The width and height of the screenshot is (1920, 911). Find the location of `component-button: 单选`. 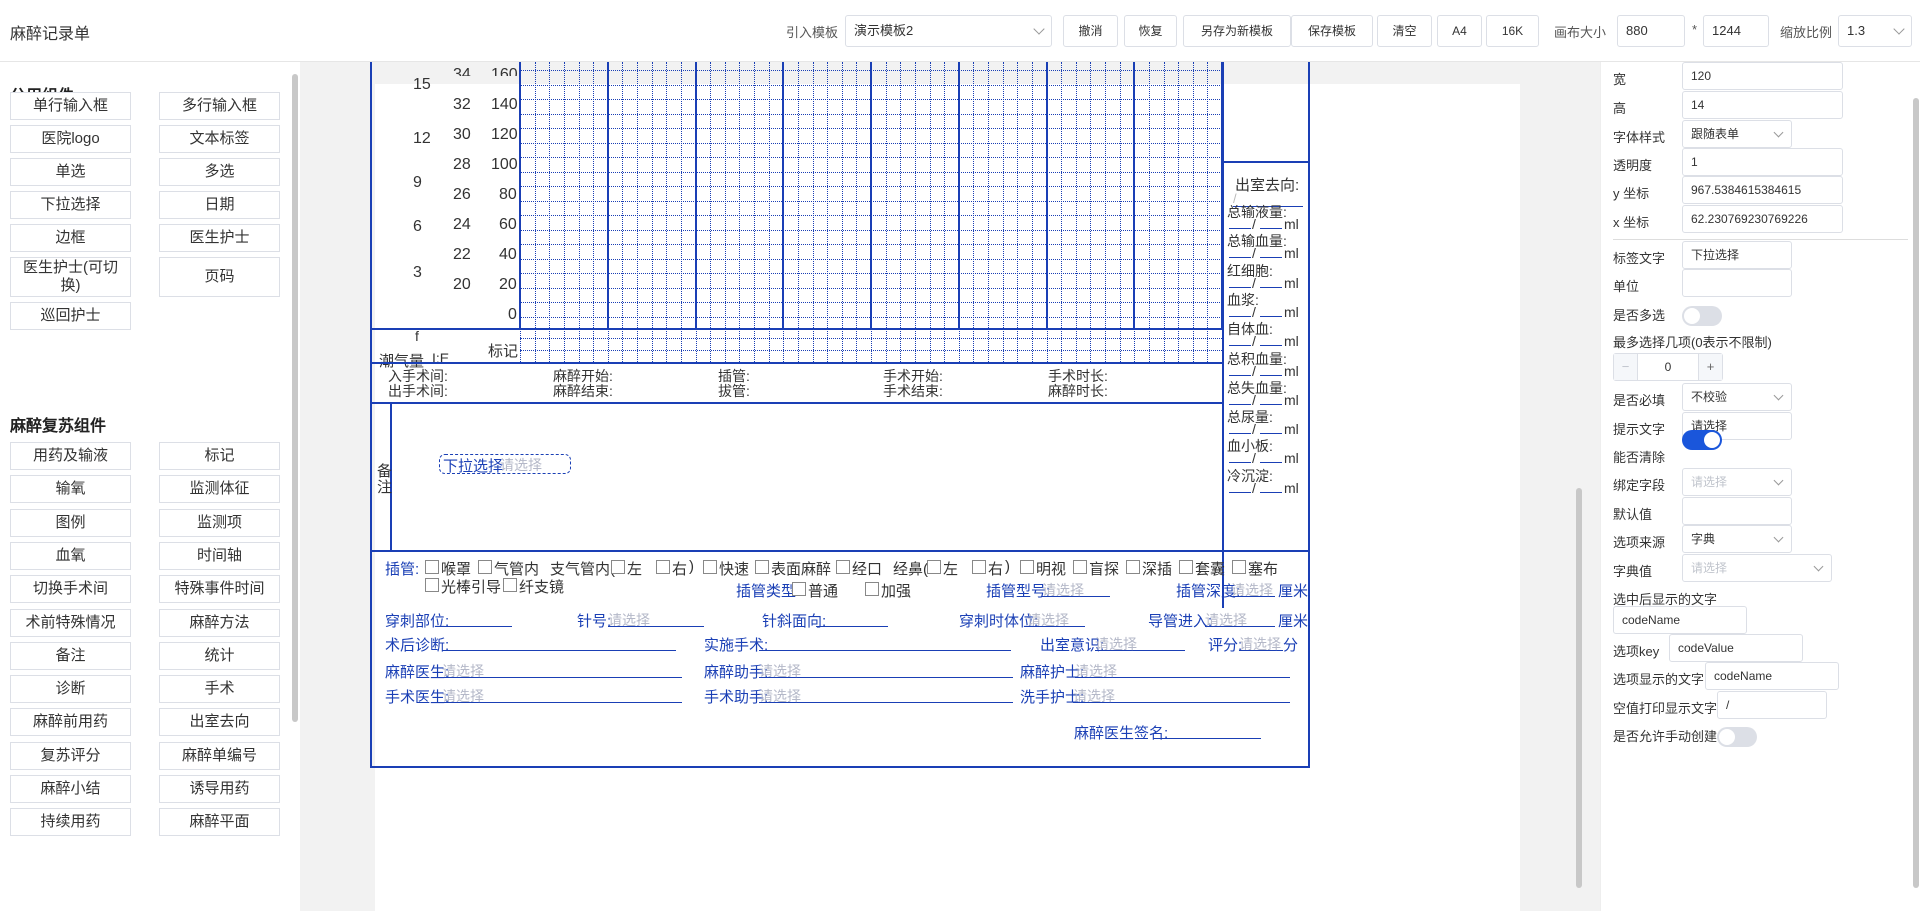

component-button: 单选 is located at coordinates (70, 172).